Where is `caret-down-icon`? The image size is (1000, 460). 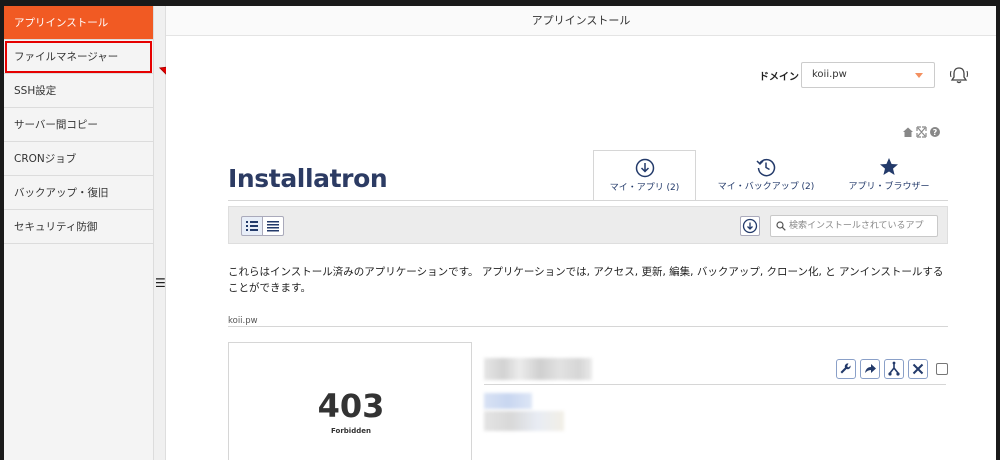 caret-down-icon is located at coordinates (919, 75).